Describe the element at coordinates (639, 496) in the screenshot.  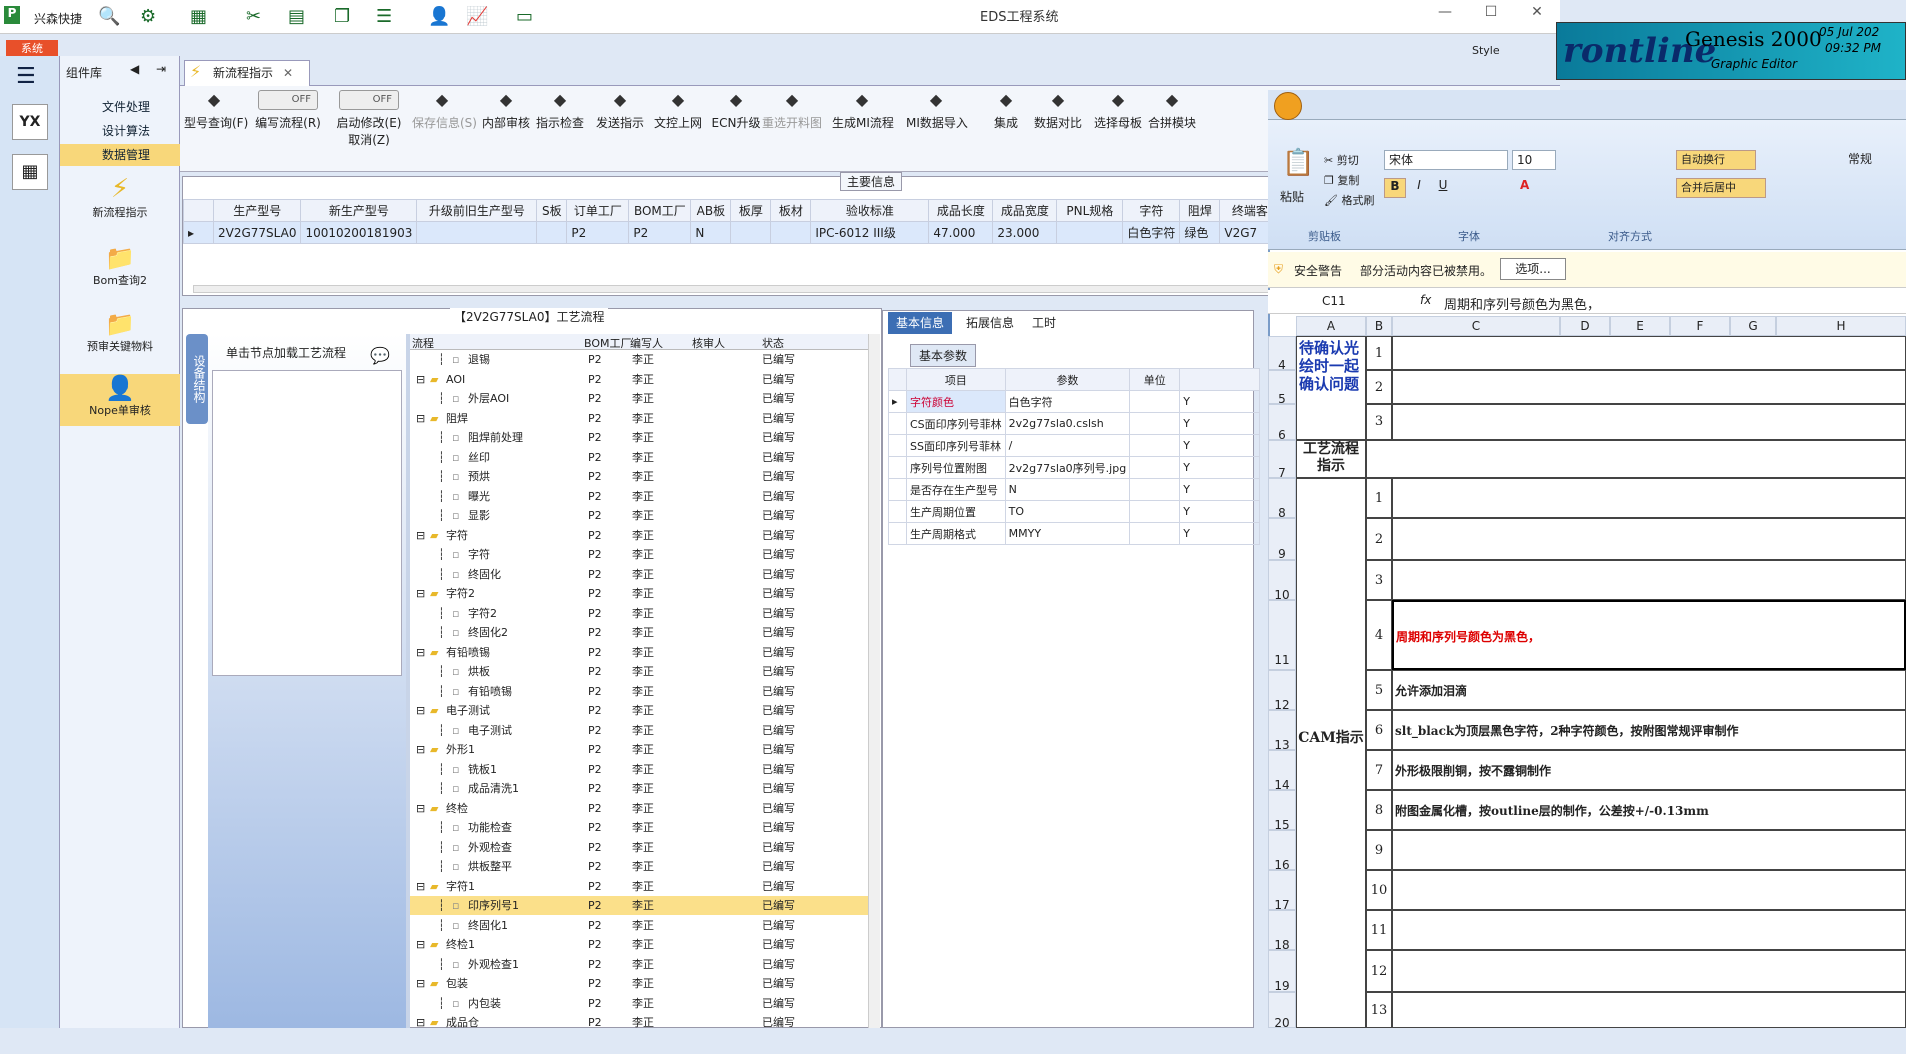
I see `tree-row: ┆ ▫ 曝光 P2 李正 已编写` at that location.